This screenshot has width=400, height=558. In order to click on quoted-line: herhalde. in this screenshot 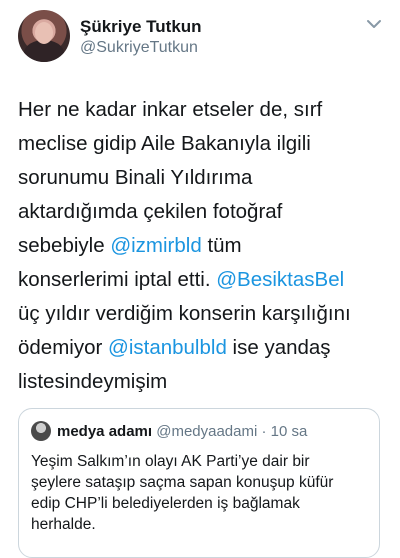, I will do `click(63, 524)`.